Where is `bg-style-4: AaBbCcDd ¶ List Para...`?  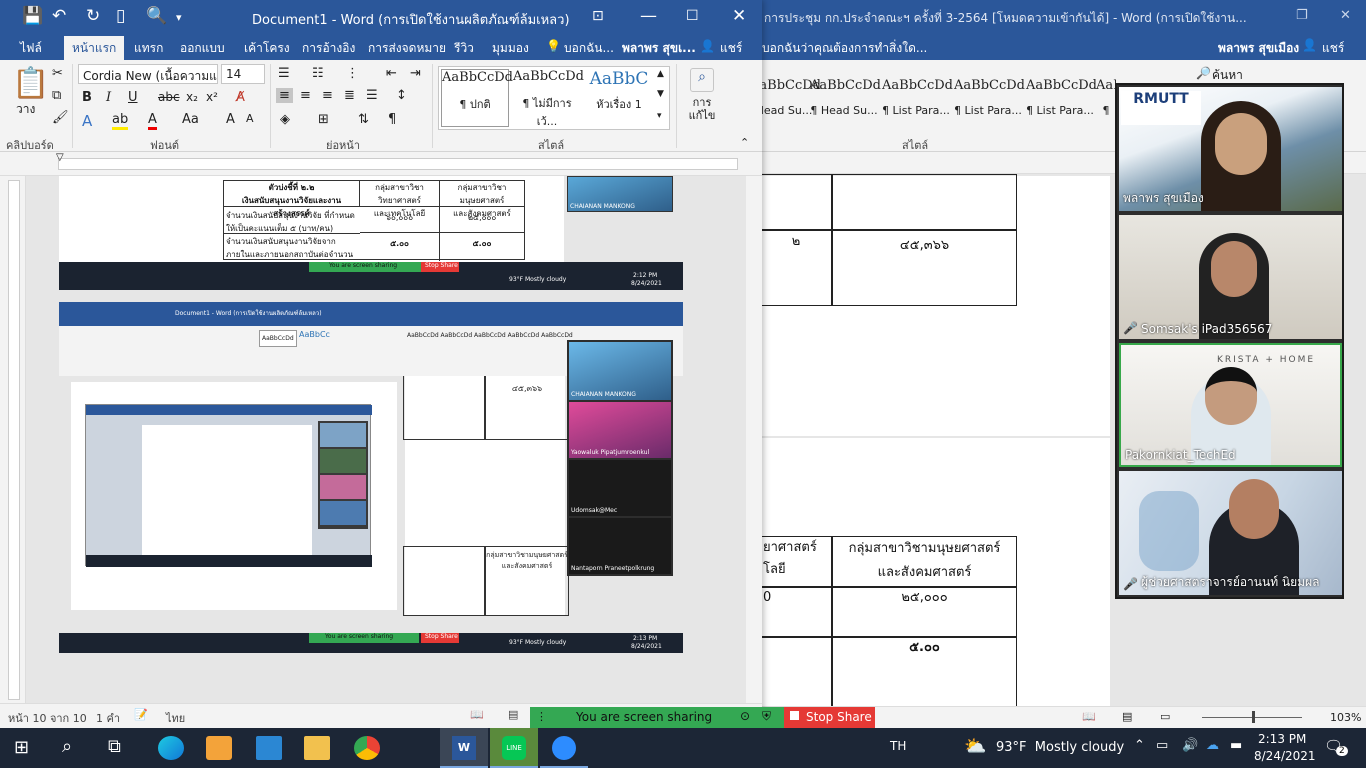
bg-style-4: AaBbCcDd ¶ List Para... is located at coordinates (989, 102).